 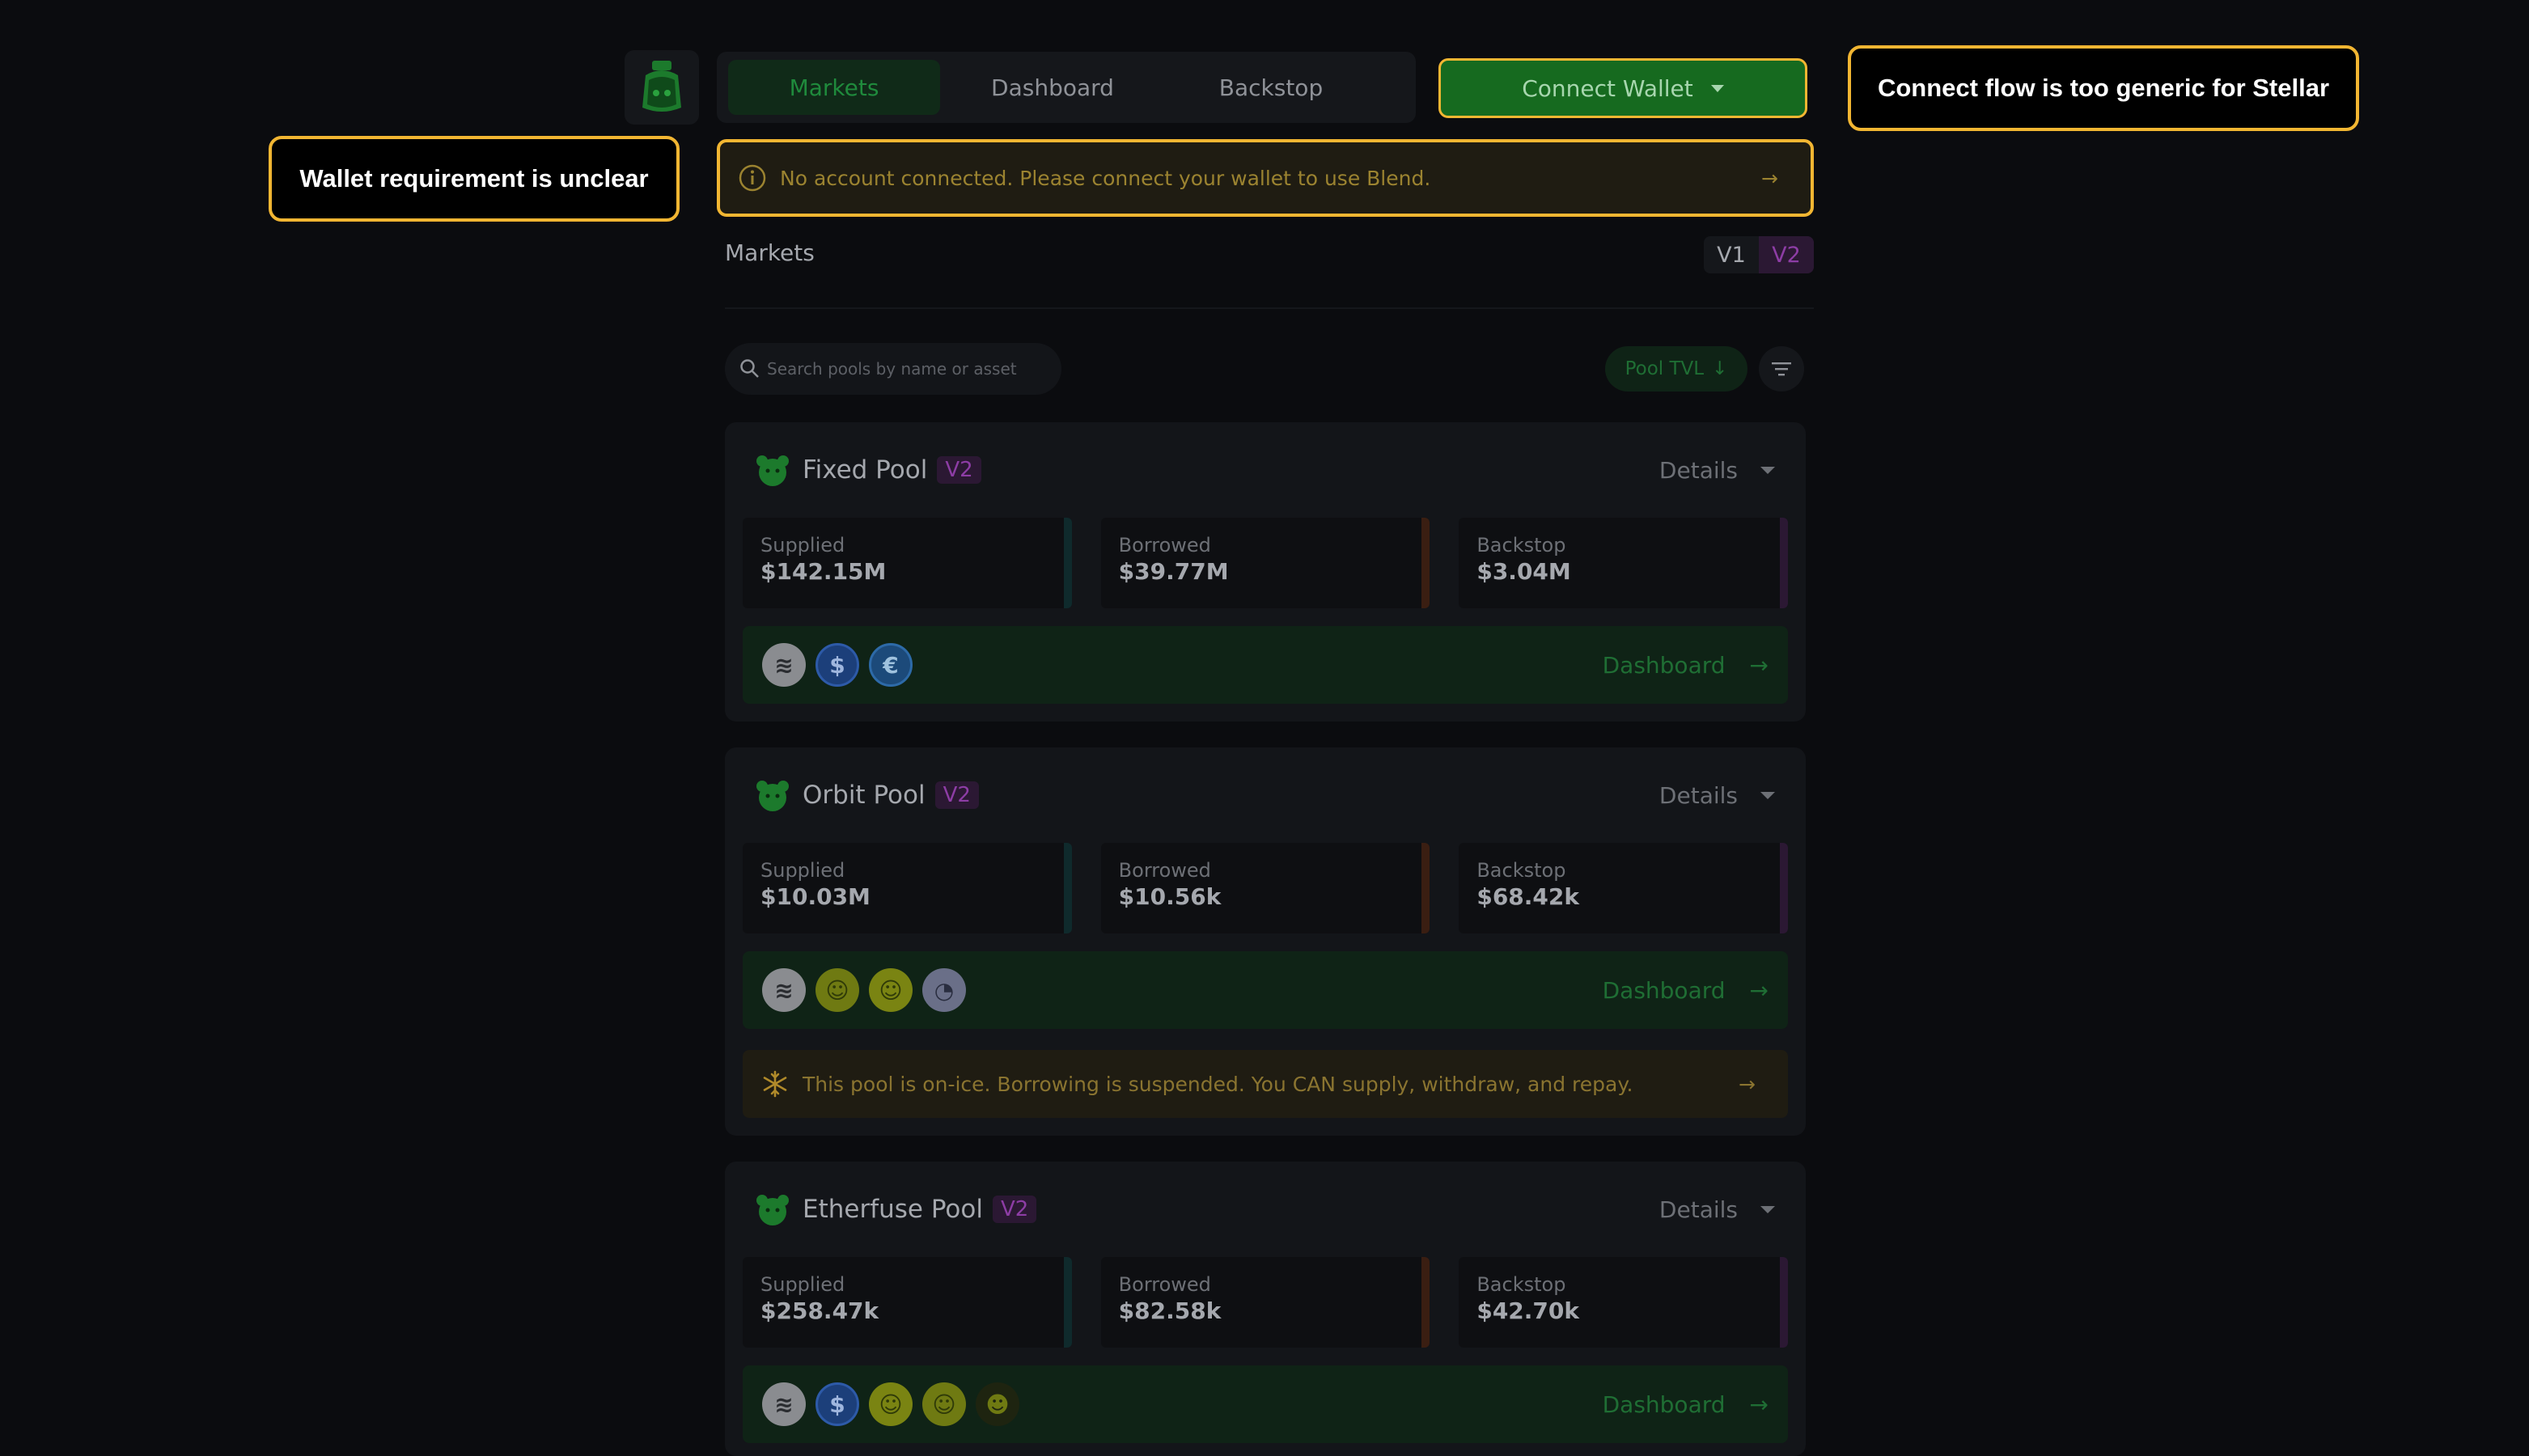 What do you see at coordinates (2104, 88) in the screenshot?
I see `annotation-connect-flow: Connect flow is too generic for Stellar` at bounding box center [2104, 88].